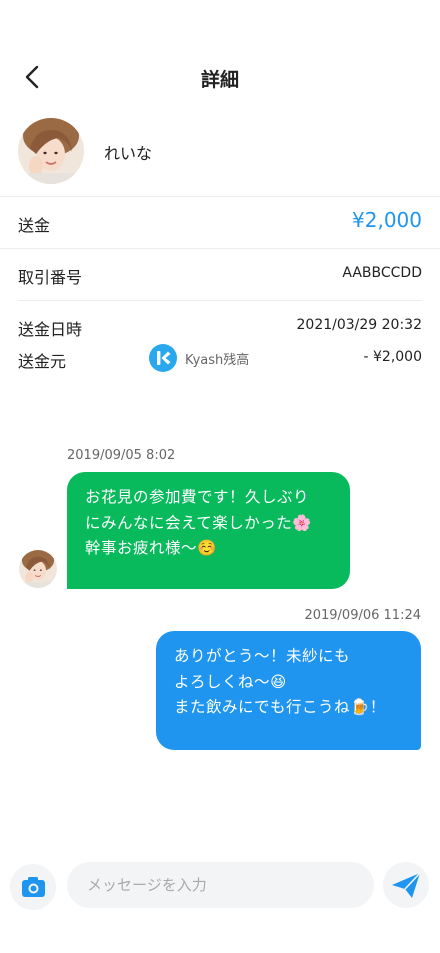  I want to click on send-button, so click(406, 885).